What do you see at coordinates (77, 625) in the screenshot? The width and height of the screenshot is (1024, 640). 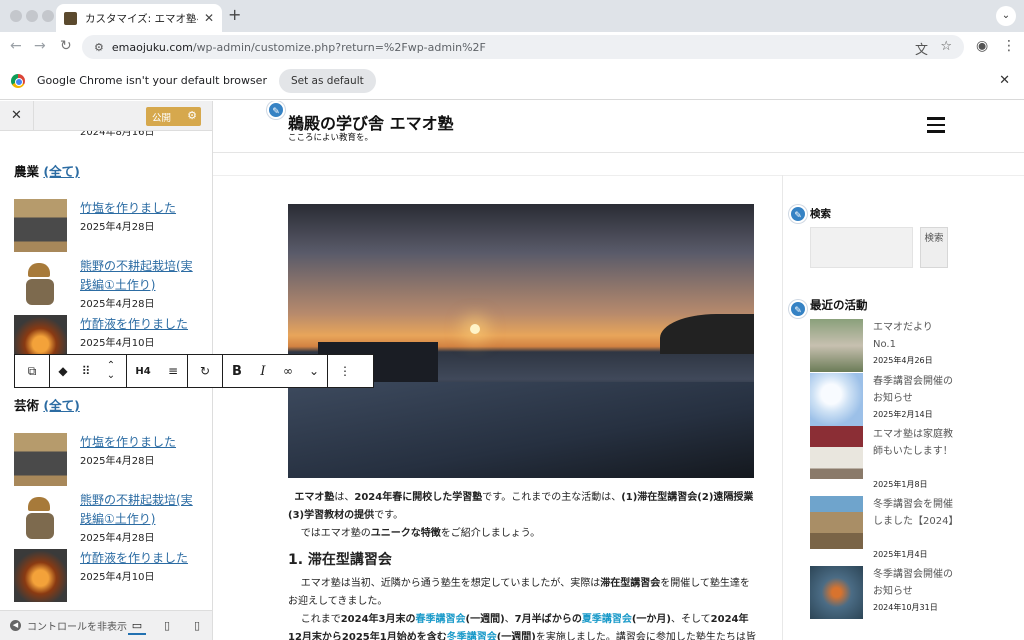 I see `hide-controls-button: コントロールを非表示` at bounding box center [77, 625].